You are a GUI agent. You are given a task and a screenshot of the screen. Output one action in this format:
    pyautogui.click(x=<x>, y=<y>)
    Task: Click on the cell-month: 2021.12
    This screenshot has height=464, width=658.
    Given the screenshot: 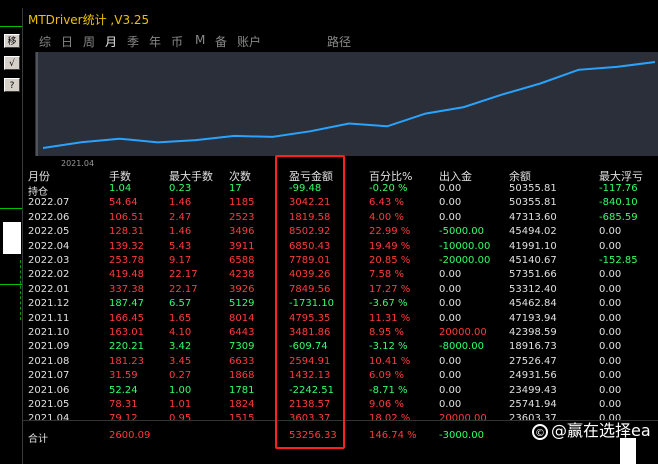 What is the action you would take?
    pyautogui.click(x=49, y=304)
    